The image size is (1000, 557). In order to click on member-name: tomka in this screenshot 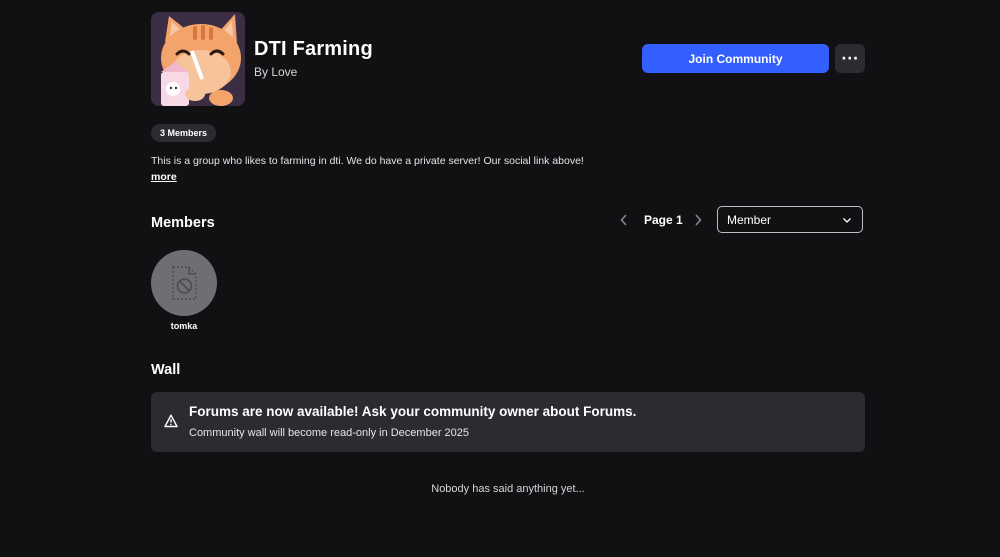, I will do `click(184, 326)`.